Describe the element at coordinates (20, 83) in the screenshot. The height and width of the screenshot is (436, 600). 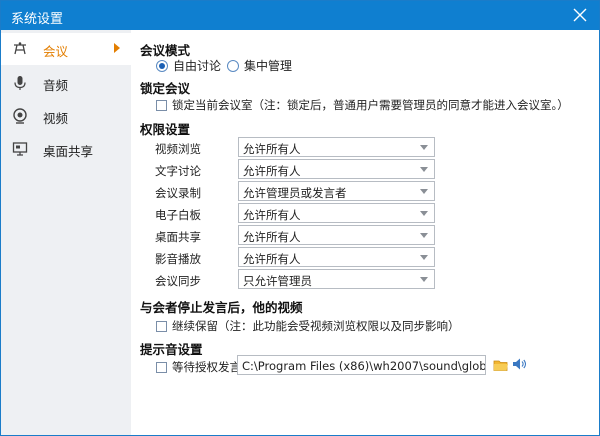
I see `microphone-icon` at that location.